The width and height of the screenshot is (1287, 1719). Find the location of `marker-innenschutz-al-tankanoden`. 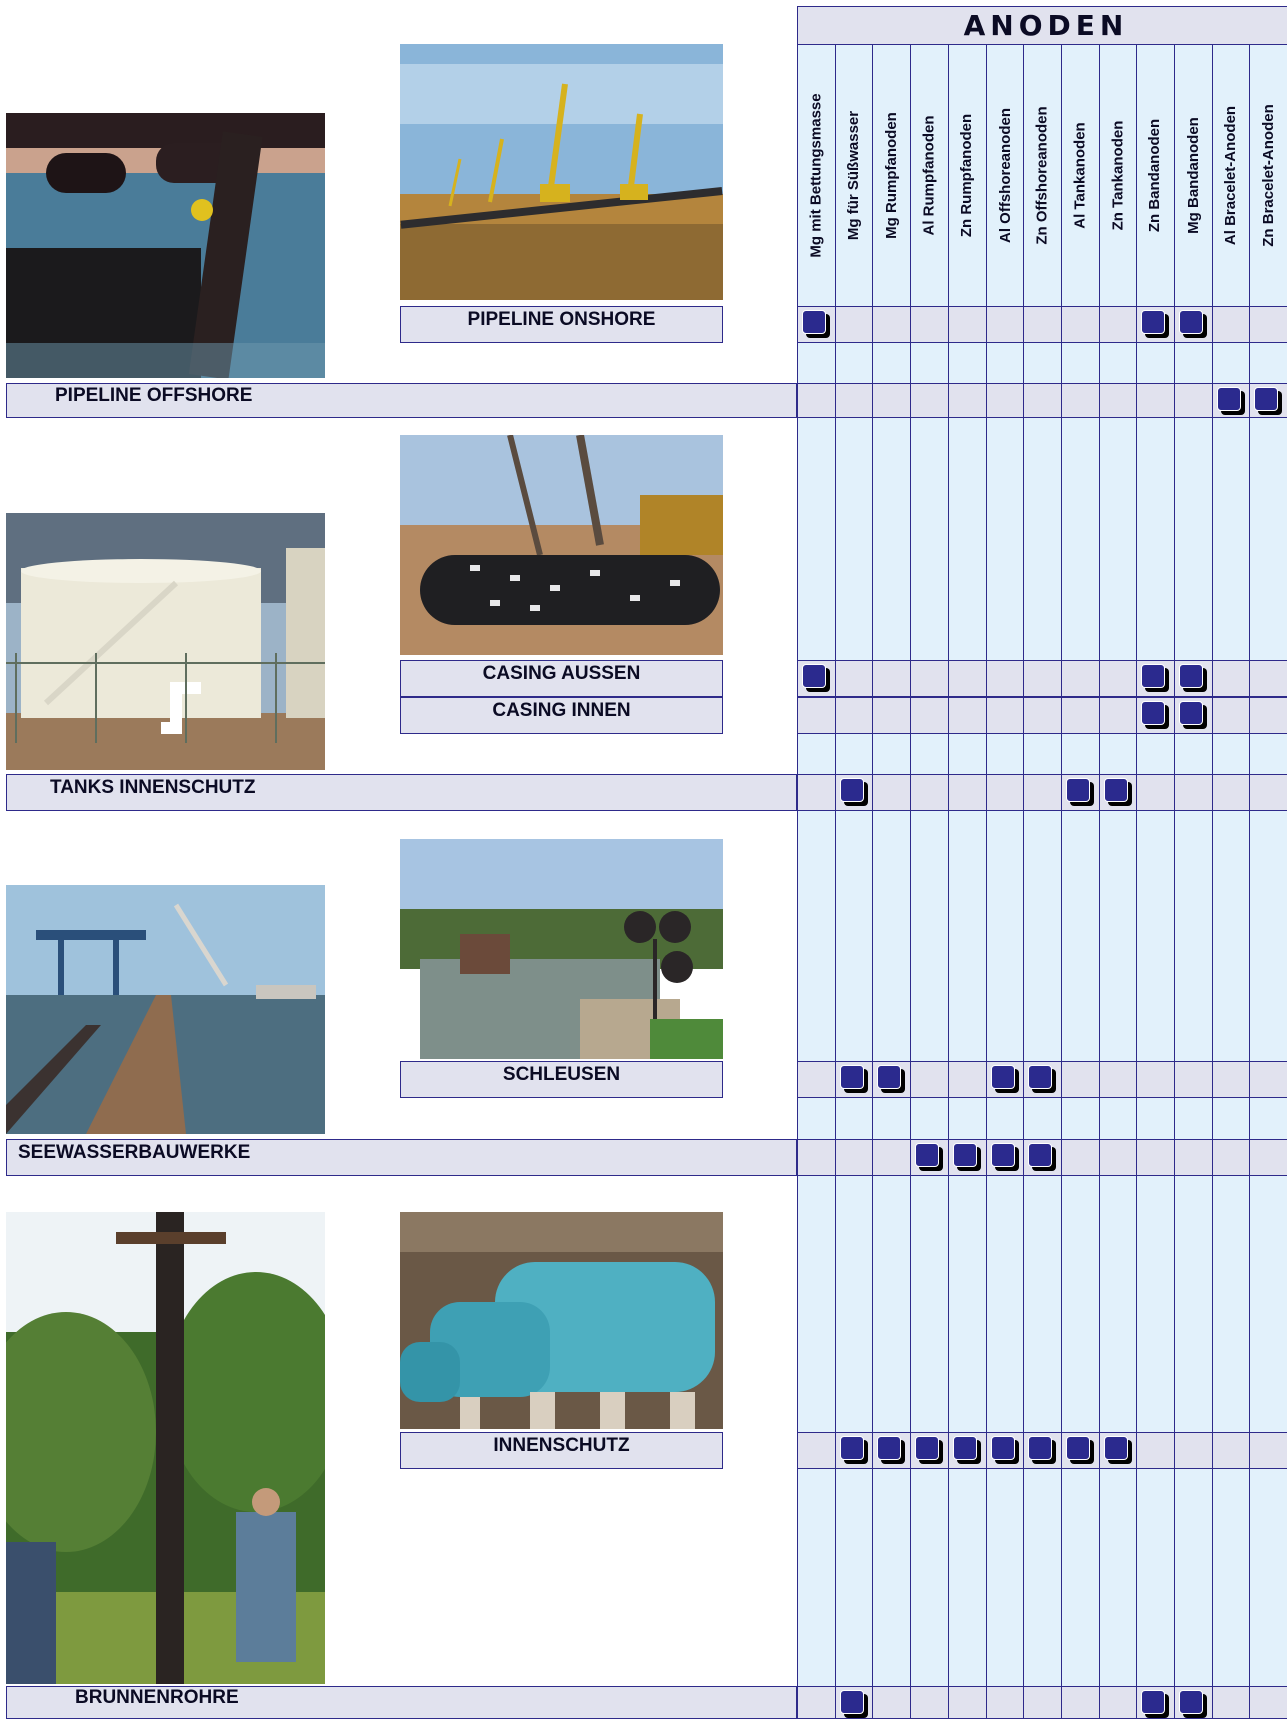

marker-innenschutz-al-tankanoden is located at coordinates (1078, 1448).